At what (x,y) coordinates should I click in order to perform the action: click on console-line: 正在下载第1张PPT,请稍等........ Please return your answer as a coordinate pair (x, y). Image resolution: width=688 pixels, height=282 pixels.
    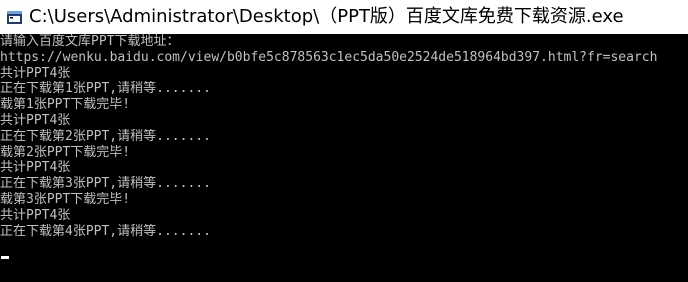
    Looking at the image, I should click on (105, 89).